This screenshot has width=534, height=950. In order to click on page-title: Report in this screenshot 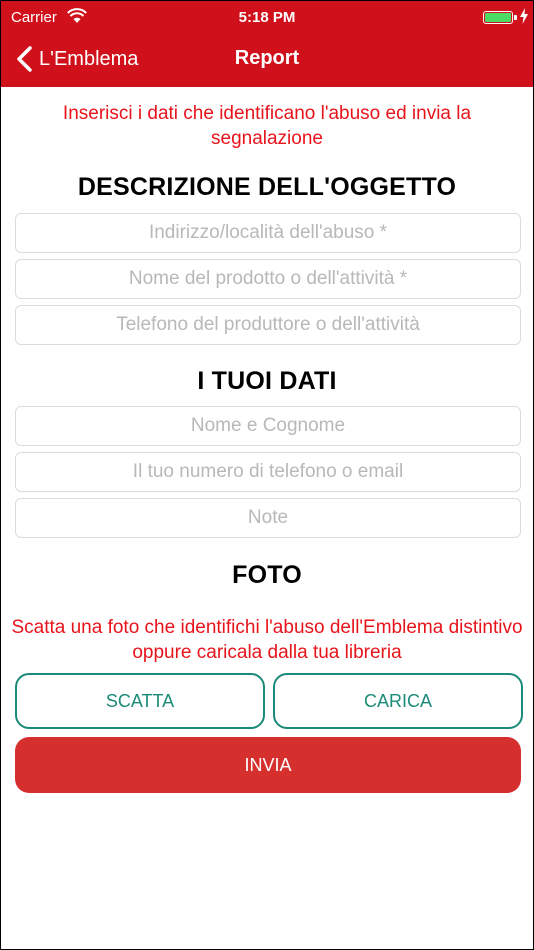, I will do `click(267, 58)`.